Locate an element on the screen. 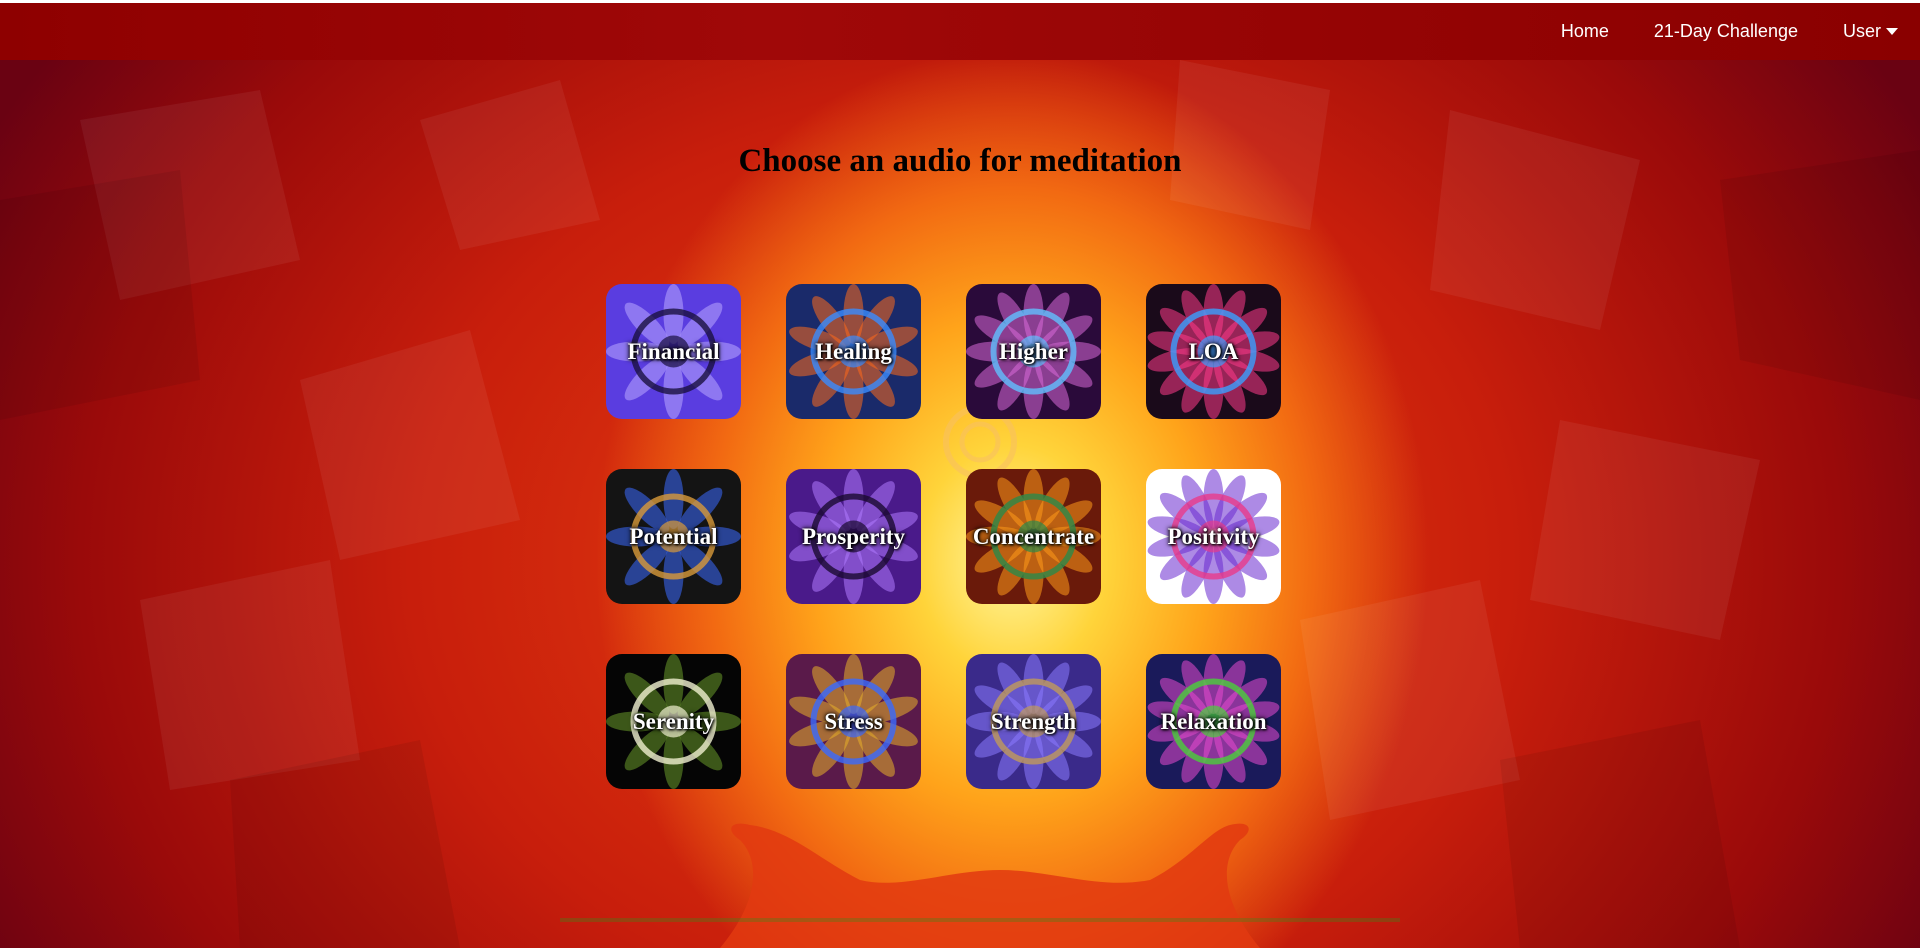  audio-tile-financial: Financial is located at coordinates (673, 351).